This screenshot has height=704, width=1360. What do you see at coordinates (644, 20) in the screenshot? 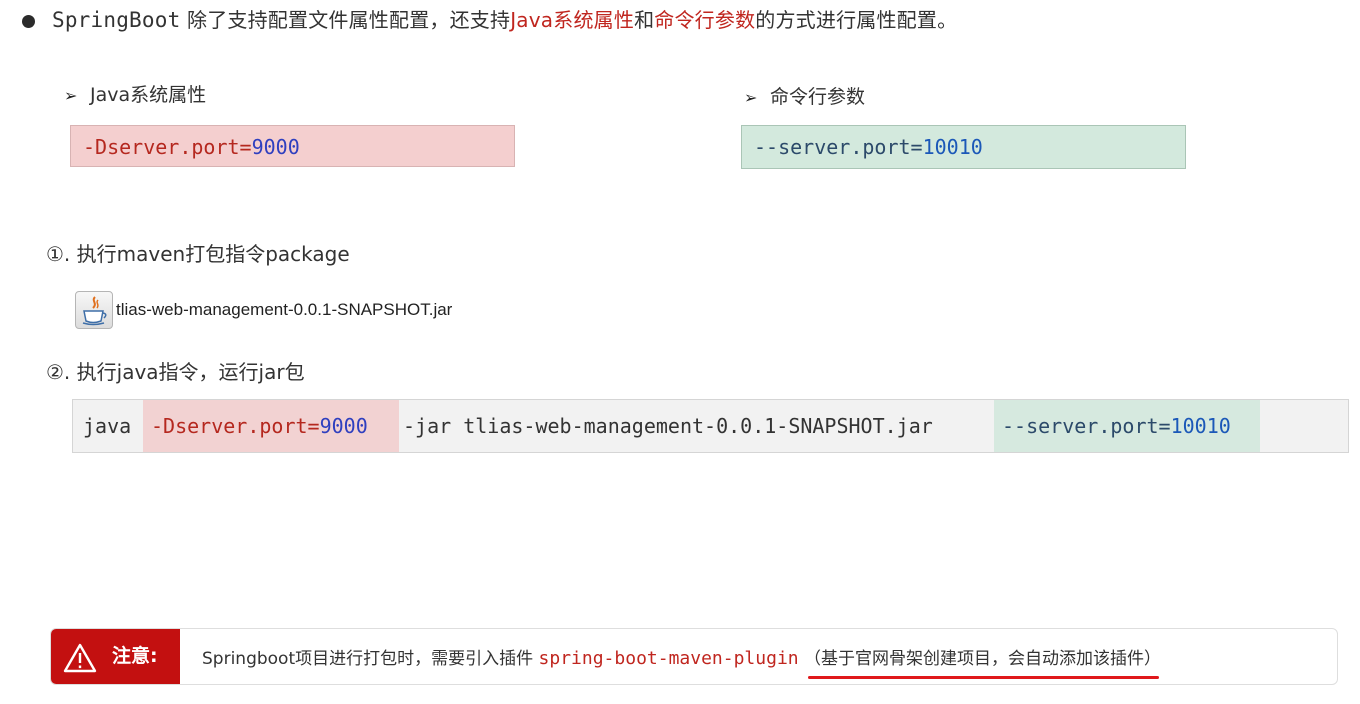
I see `intro-and: 和` at bounding box center [644, 20].